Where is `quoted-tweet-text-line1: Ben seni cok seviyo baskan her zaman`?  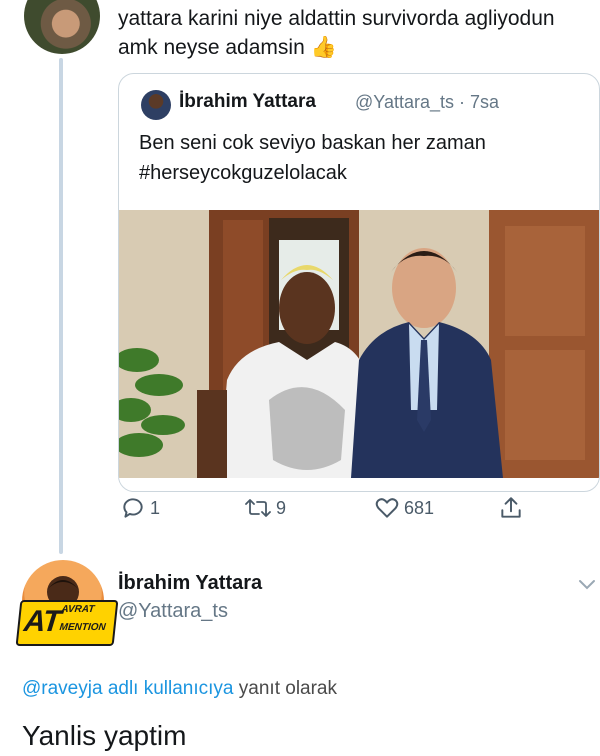
quoted-tweet-text-line1: Ben seni cok seviyo baskan her zaman is located at coordinates (312, 143).